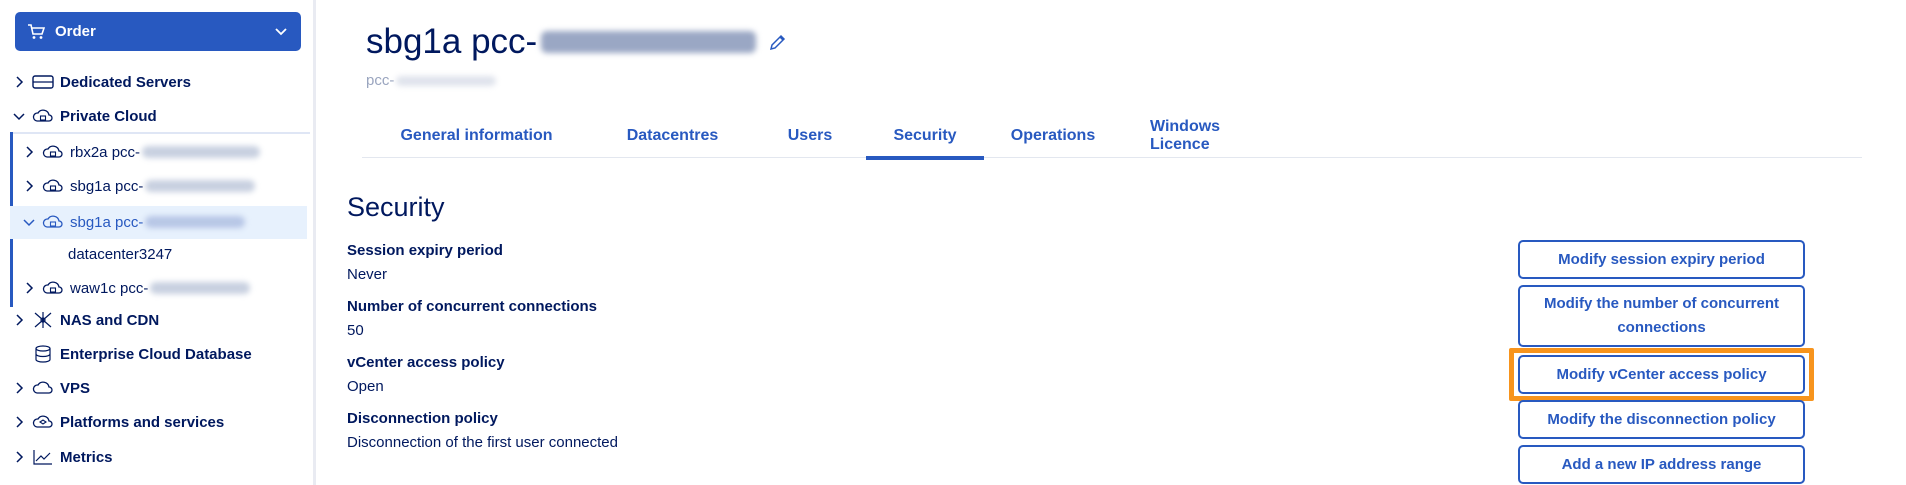 This screenshot has width=1906, height=485. Describe the element at coordinates (422, 418) in the screenshot. I see `field-label-disconnection-policy: Disconnection policy` at that location.